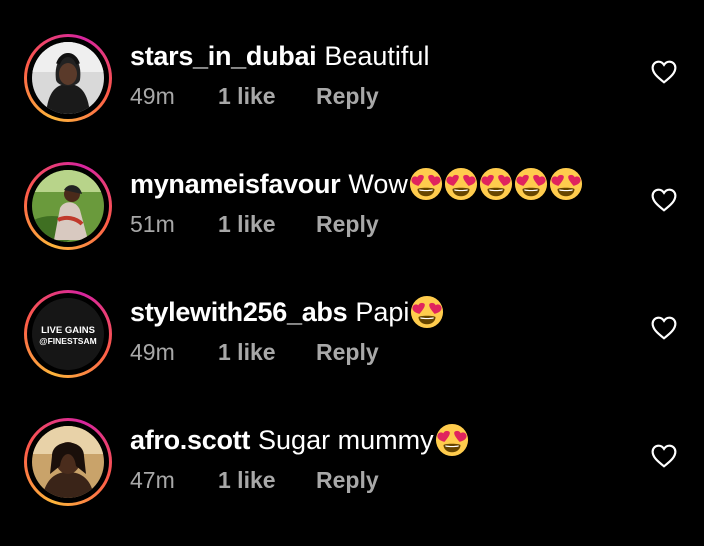 This screenshot has width=704, height=546. I want to click on avatar-logo-text: @FINESTSAM, so click(67, 341).